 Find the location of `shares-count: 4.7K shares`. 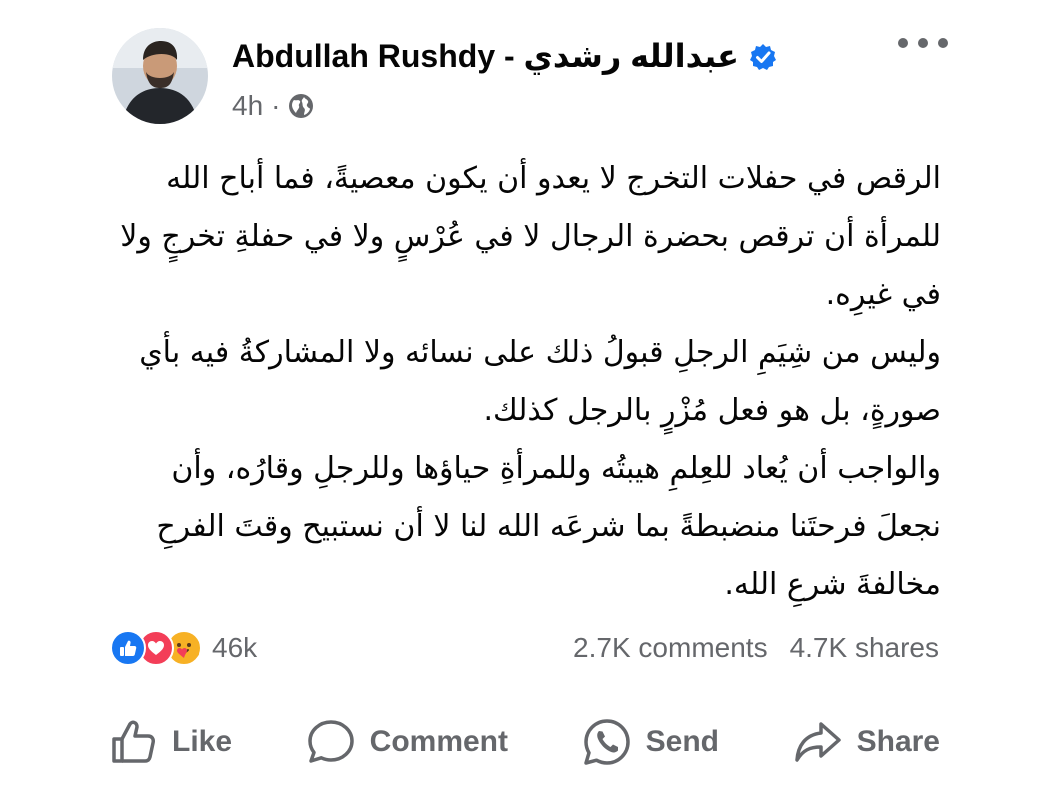

shares-count: 4.7K shares is located at coordinates (864, 648).